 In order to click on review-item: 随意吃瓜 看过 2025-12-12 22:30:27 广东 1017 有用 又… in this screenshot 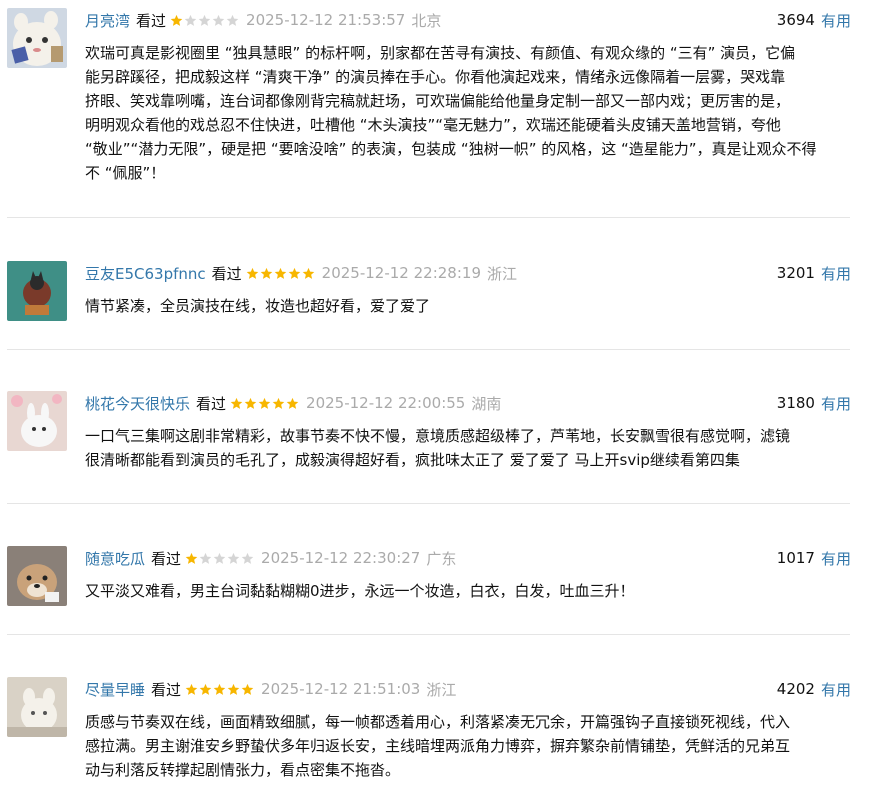, I will do `click(444, 581)`.